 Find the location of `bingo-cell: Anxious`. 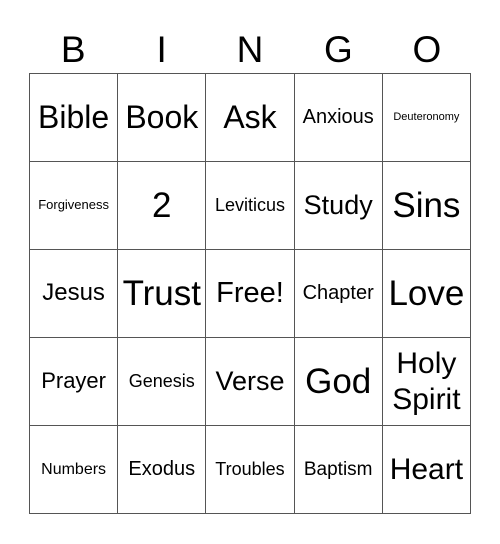

bingo-cell: Anxious is located at coordinates (338, 118).